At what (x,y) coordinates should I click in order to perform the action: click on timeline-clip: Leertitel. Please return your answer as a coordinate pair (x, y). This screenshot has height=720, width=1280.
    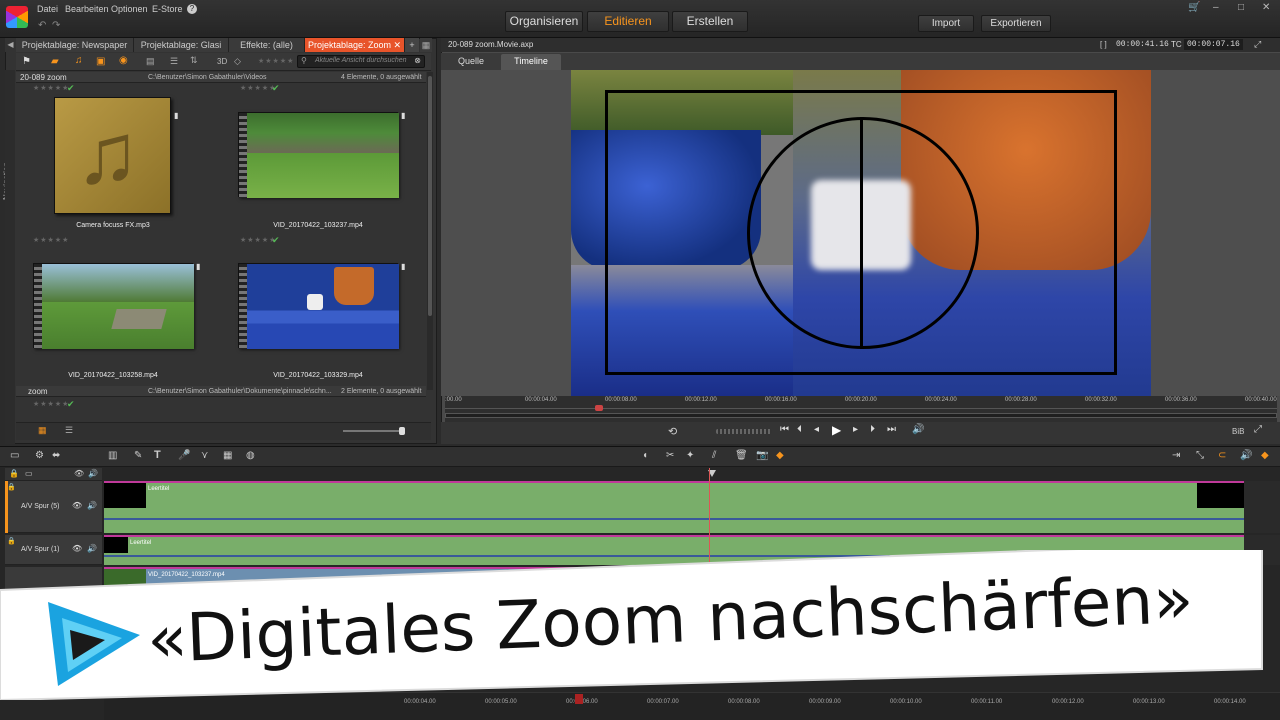
    Looking at the image, I should click on (674, 507).